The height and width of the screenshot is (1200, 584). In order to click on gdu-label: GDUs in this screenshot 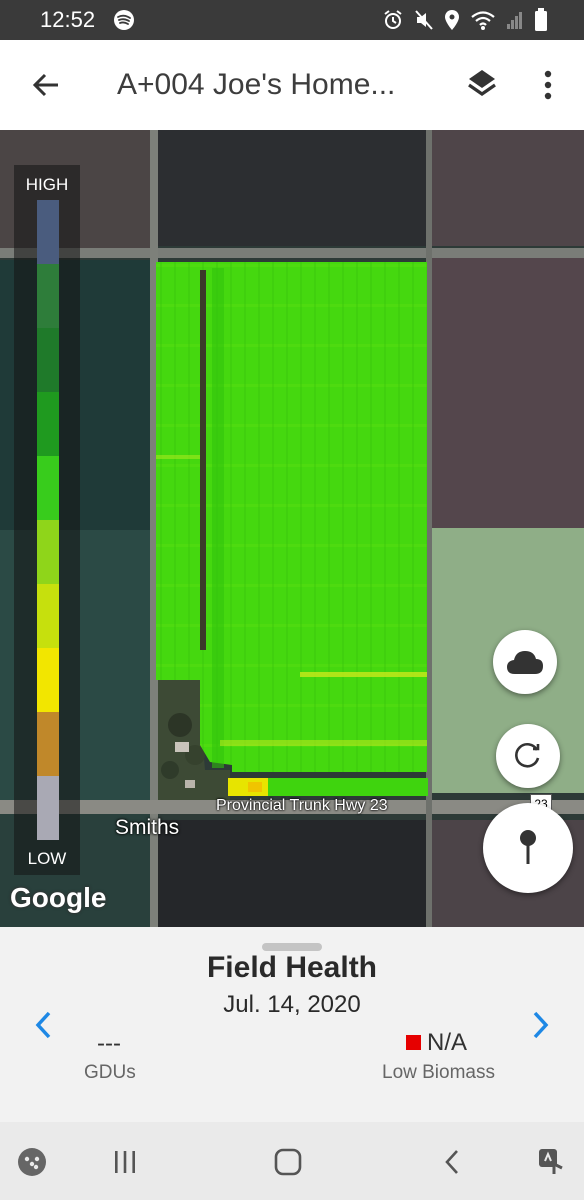, I will do `click(110, 1072)`.